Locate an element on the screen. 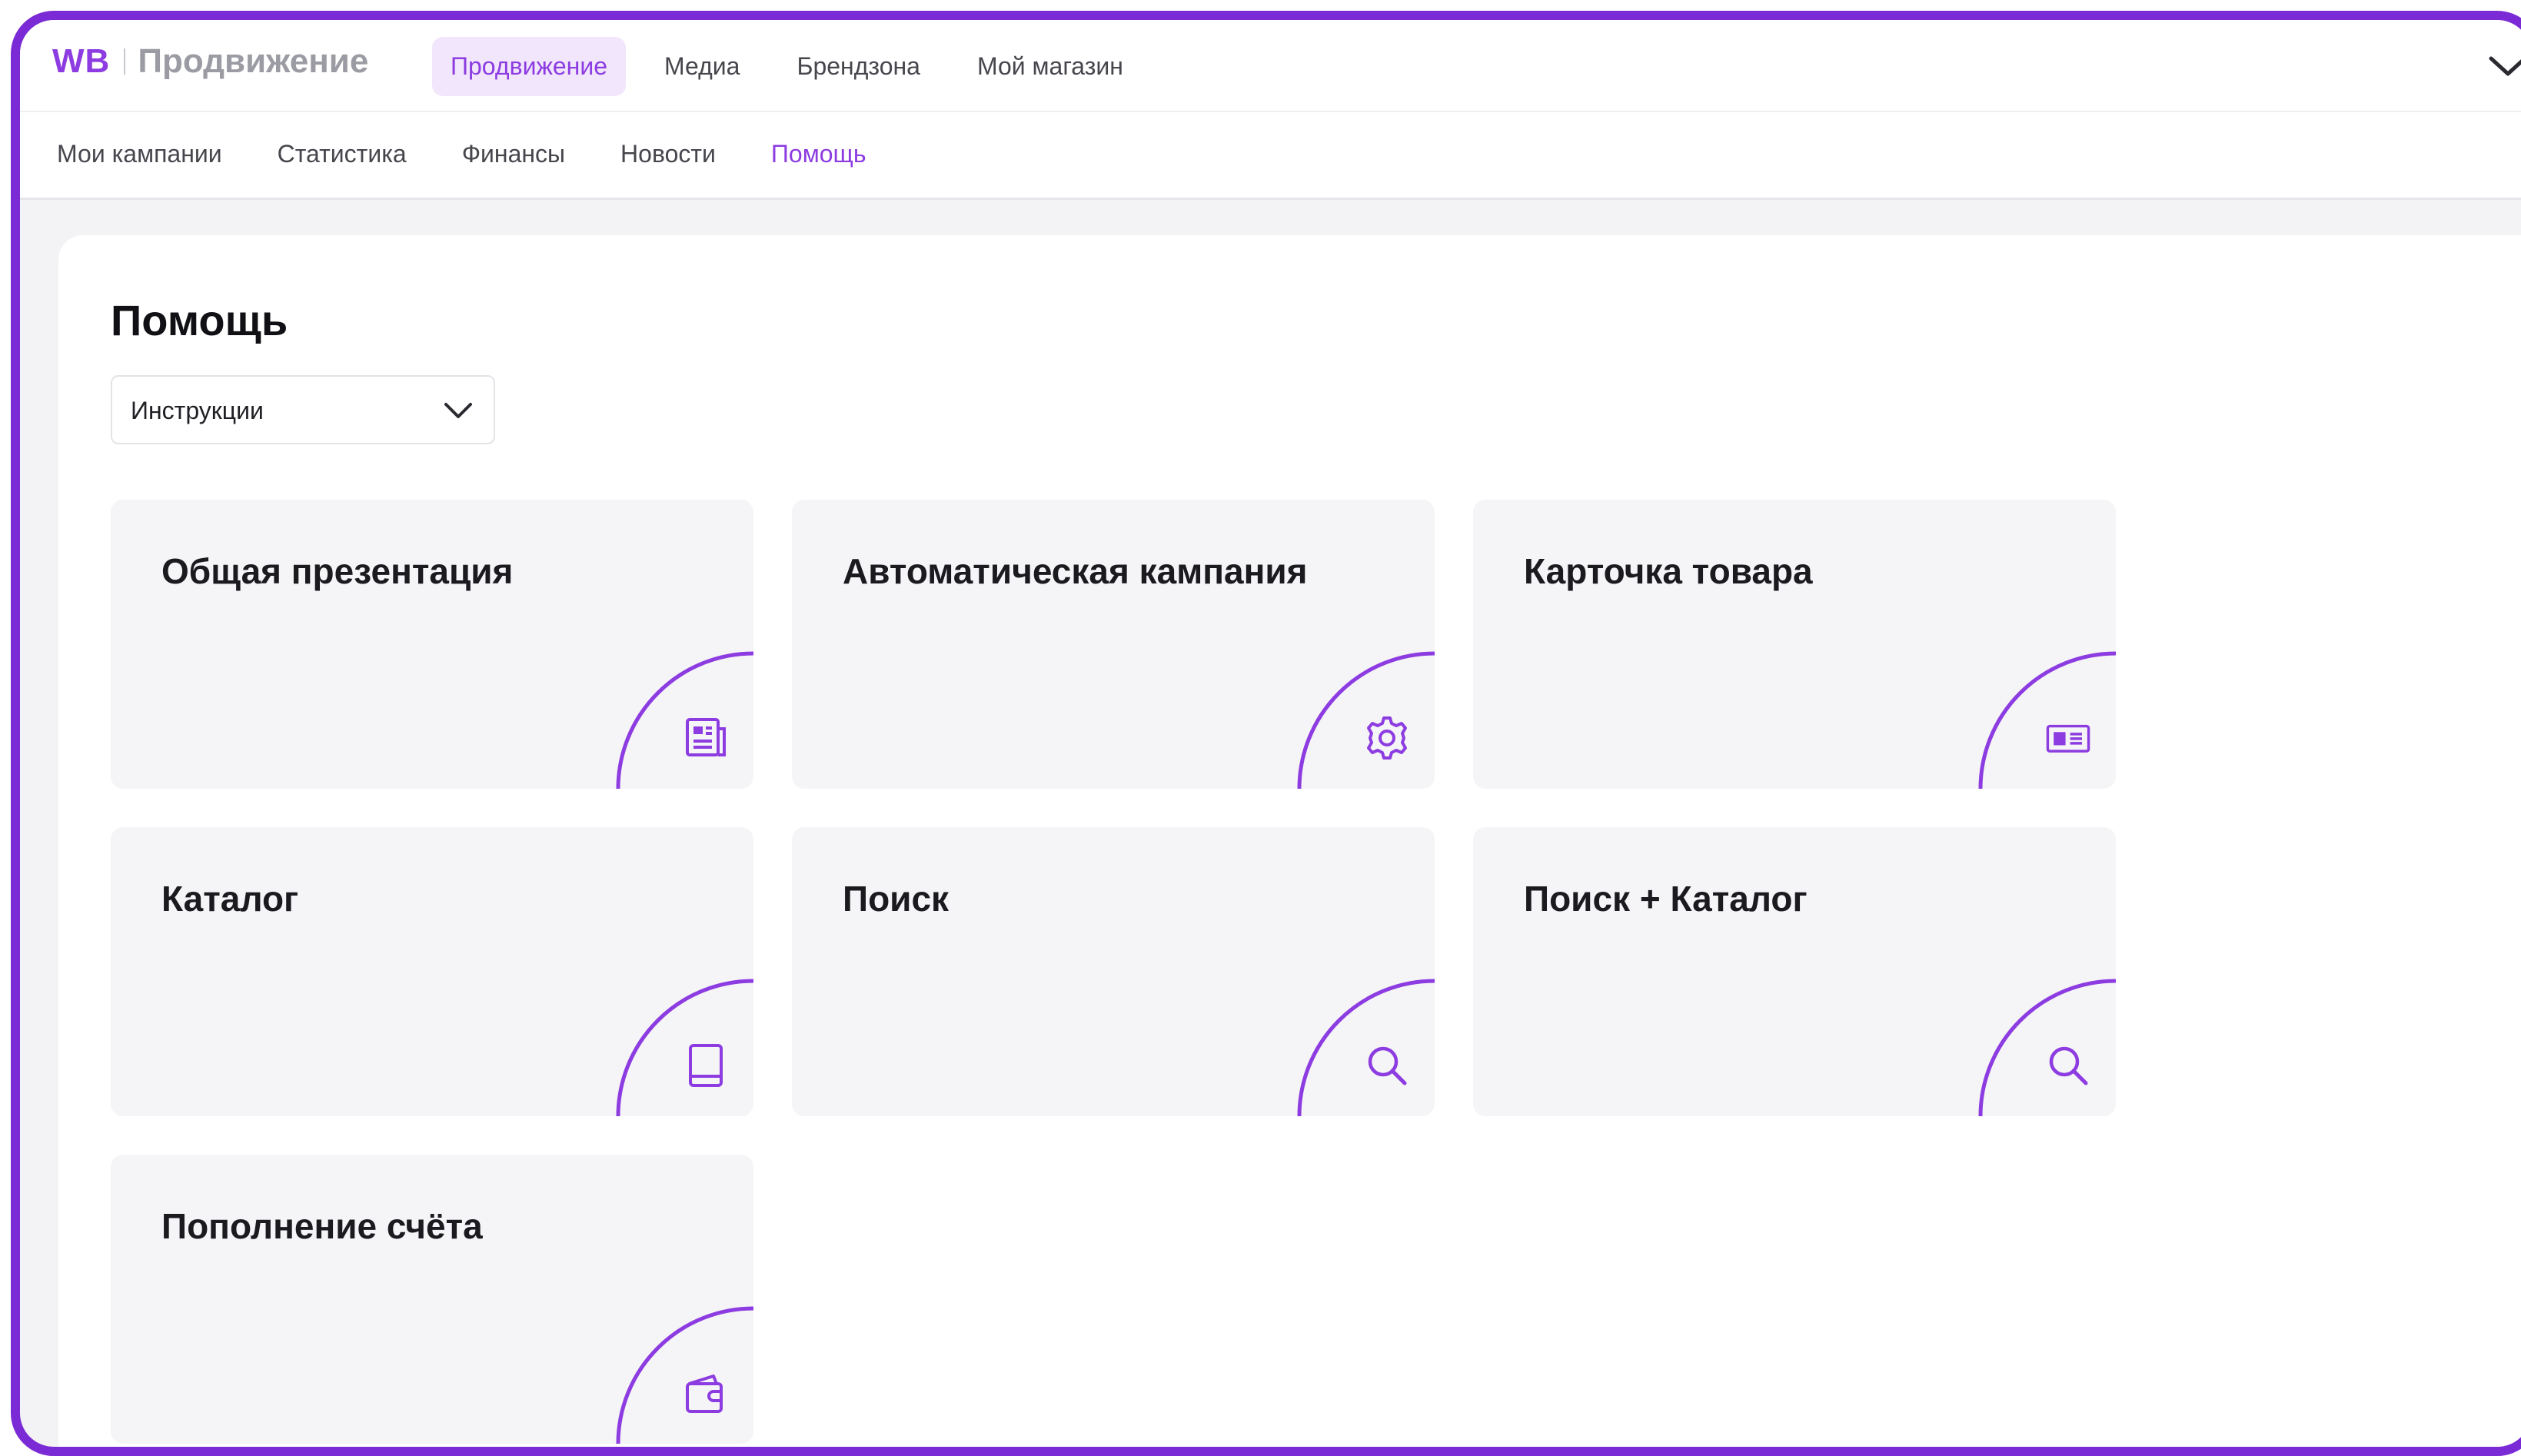 This screenshot has height=1456, width=2521. help-card-catalog: Каталог is located at coordinates (432, 971).